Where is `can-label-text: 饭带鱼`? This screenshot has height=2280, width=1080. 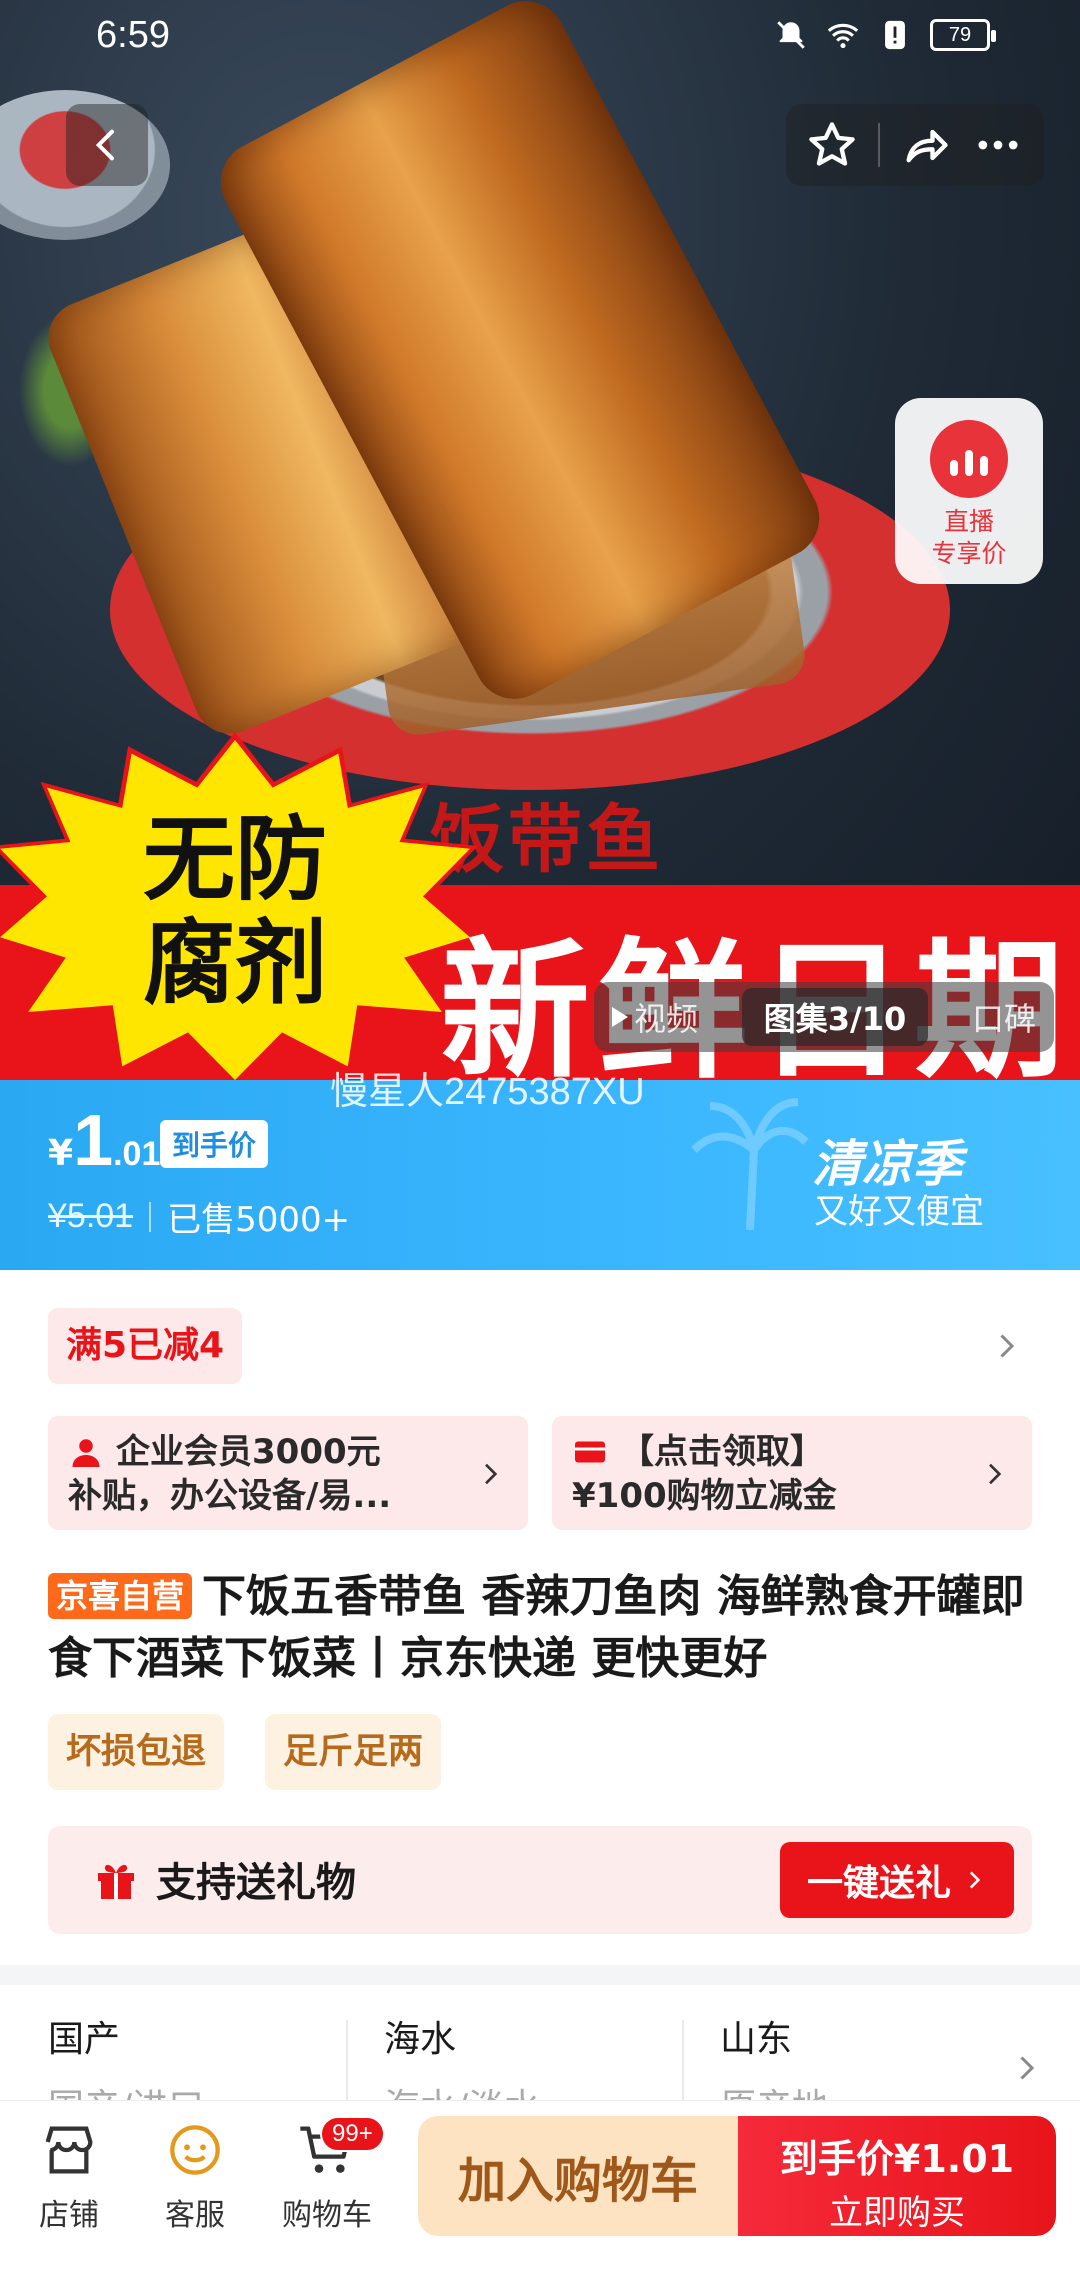
can-label-text: 饭带鱼 is located at coordinates (547, 840).